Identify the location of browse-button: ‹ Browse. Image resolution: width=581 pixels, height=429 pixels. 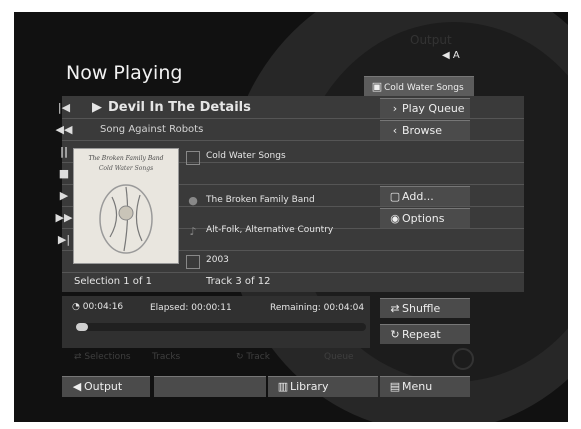
(425, 130).